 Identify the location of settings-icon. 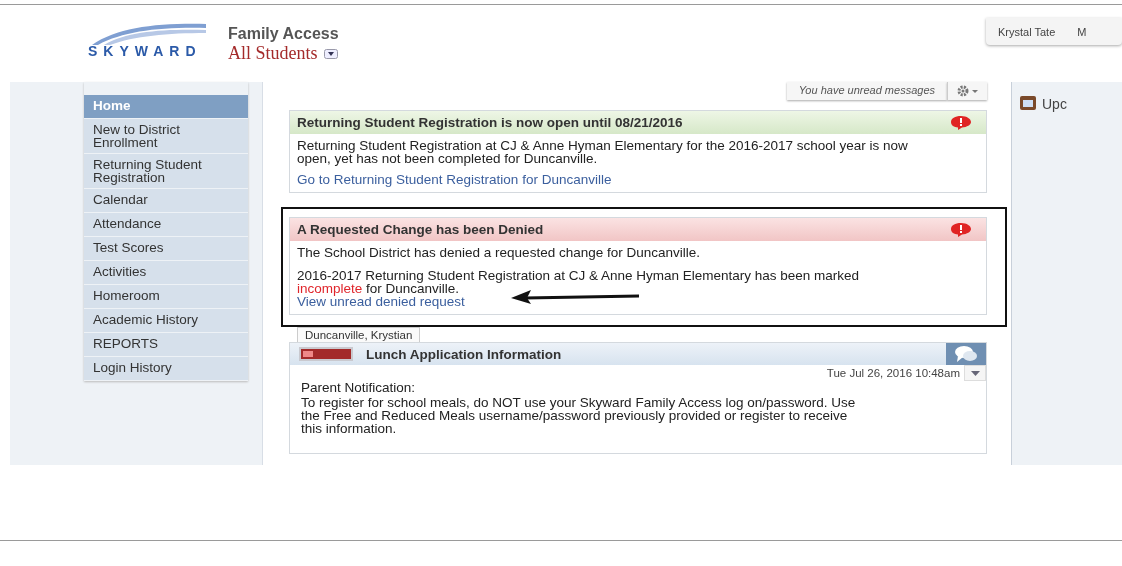
(967, 91).